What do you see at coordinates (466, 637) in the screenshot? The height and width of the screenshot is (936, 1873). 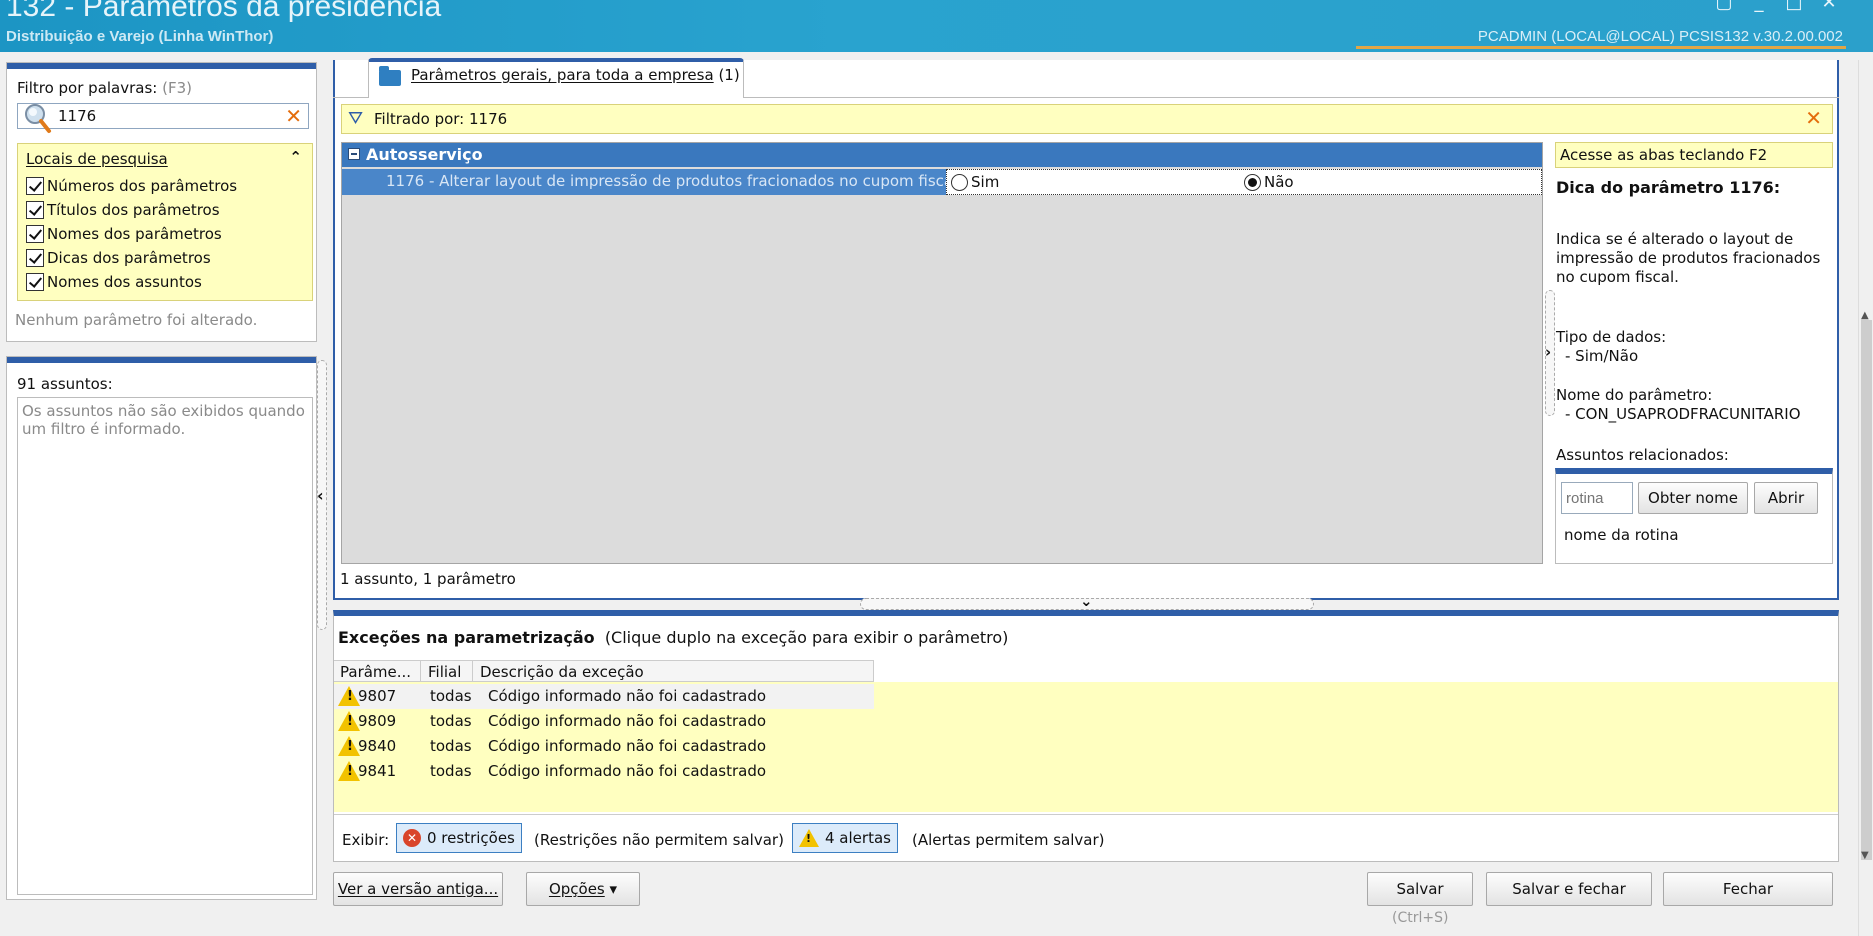 I see `exceptions-title-text: Exceções na parametrização` at bounding box center [466, 637].